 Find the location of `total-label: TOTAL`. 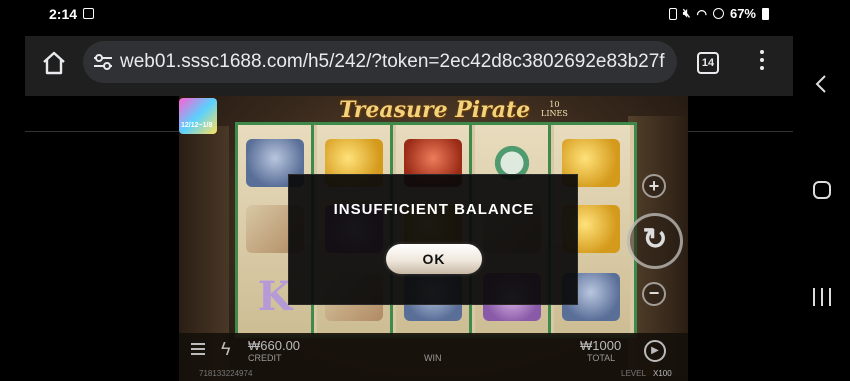

total-label: TOTAL is located at coordinates (601, 358).